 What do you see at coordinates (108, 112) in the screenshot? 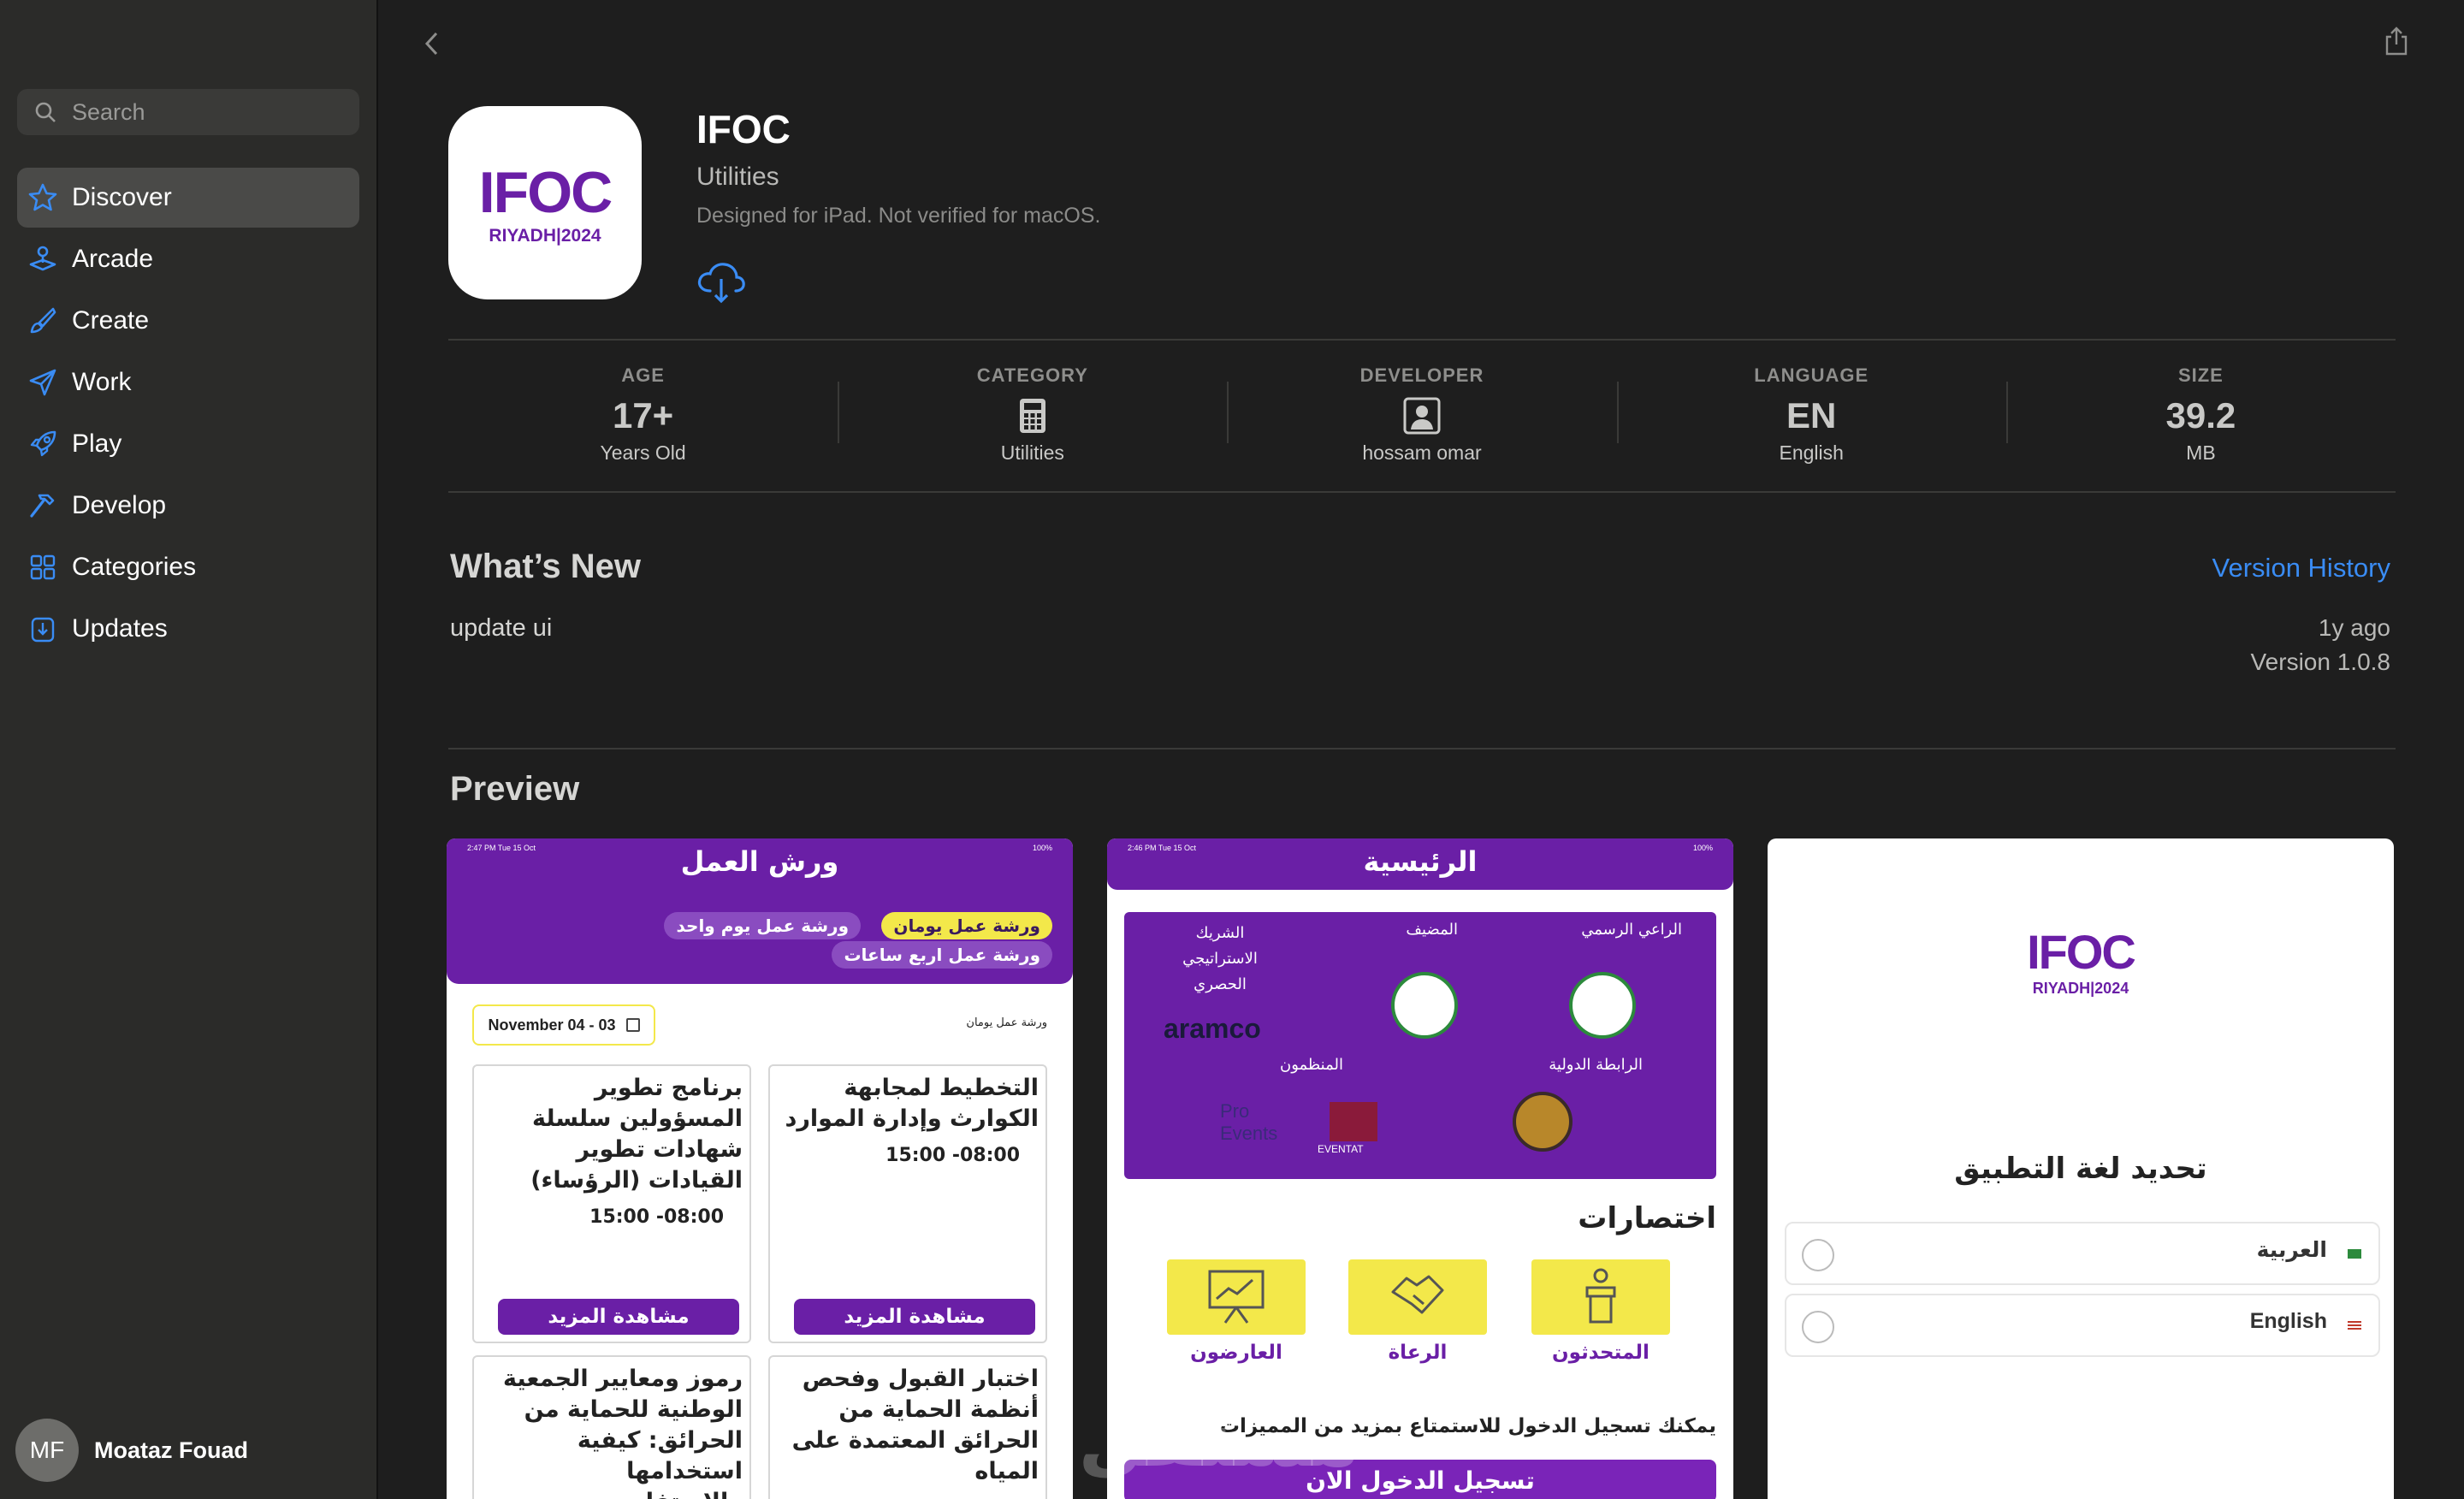
I see `search-placeholder: Search` at bounding box center [108, 112].